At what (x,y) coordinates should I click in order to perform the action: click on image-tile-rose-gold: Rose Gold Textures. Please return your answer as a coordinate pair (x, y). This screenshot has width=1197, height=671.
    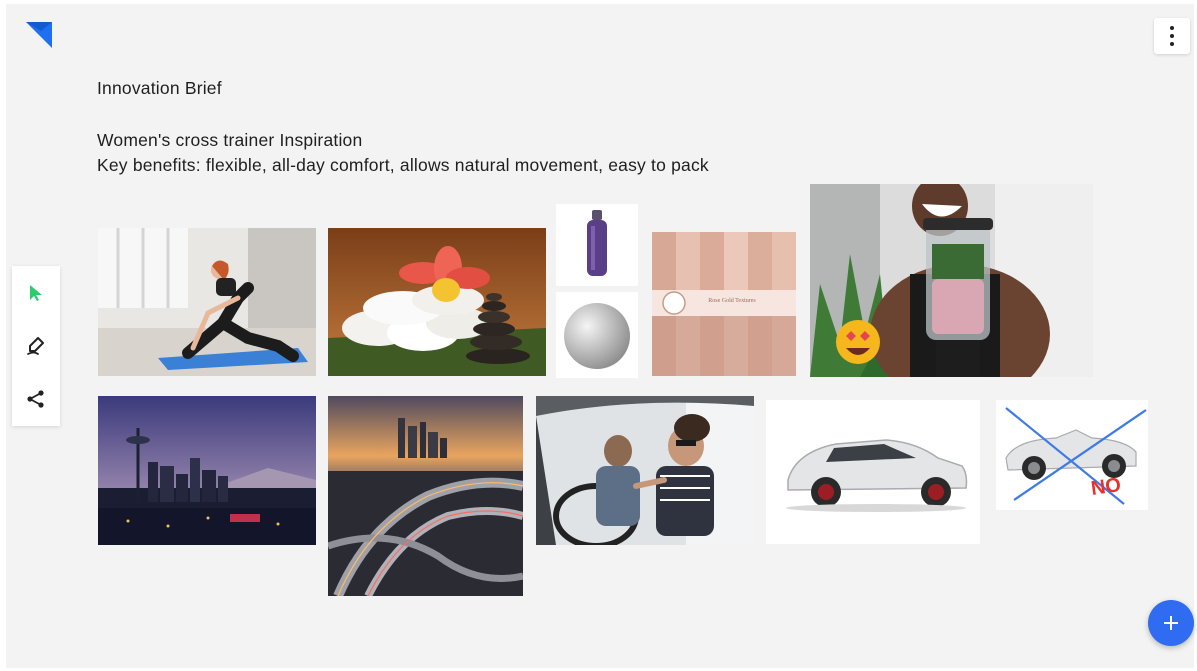
    Looking at the image, I should click on (724, 304).